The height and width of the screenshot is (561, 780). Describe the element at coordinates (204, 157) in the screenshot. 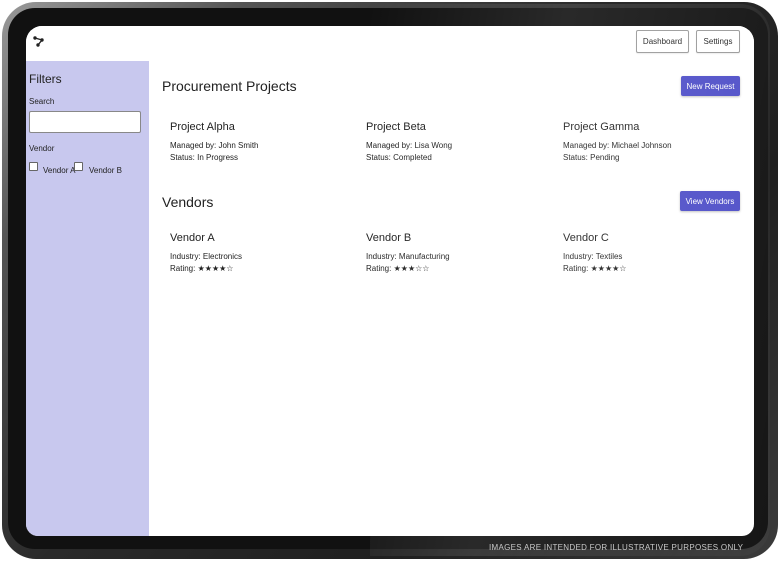

I see `project-status: Status: In Progress` at that location.